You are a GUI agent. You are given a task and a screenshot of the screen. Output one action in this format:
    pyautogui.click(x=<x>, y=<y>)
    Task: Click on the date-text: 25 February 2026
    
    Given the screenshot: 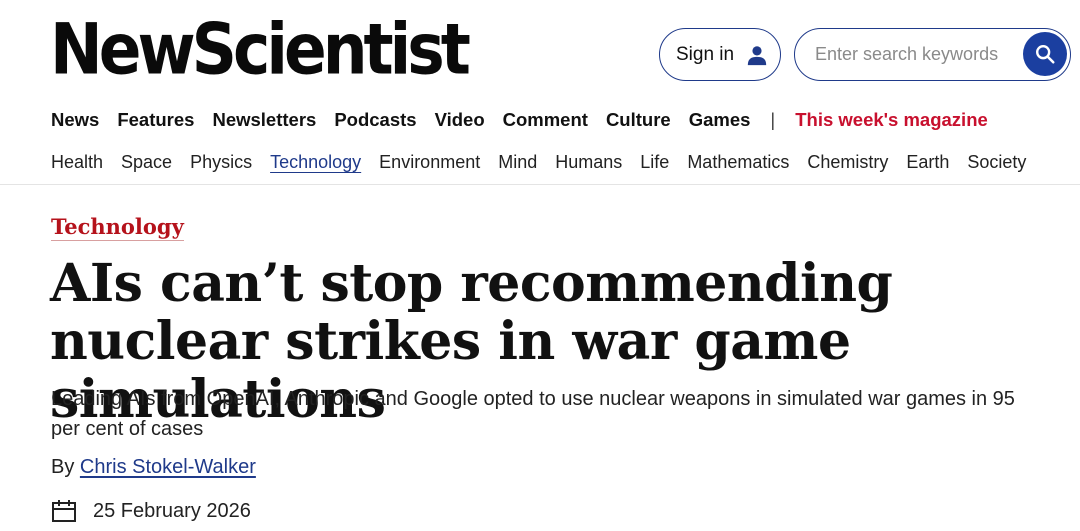 What is the action you would take?
    pyautogui.click(x=172, y=510)
    